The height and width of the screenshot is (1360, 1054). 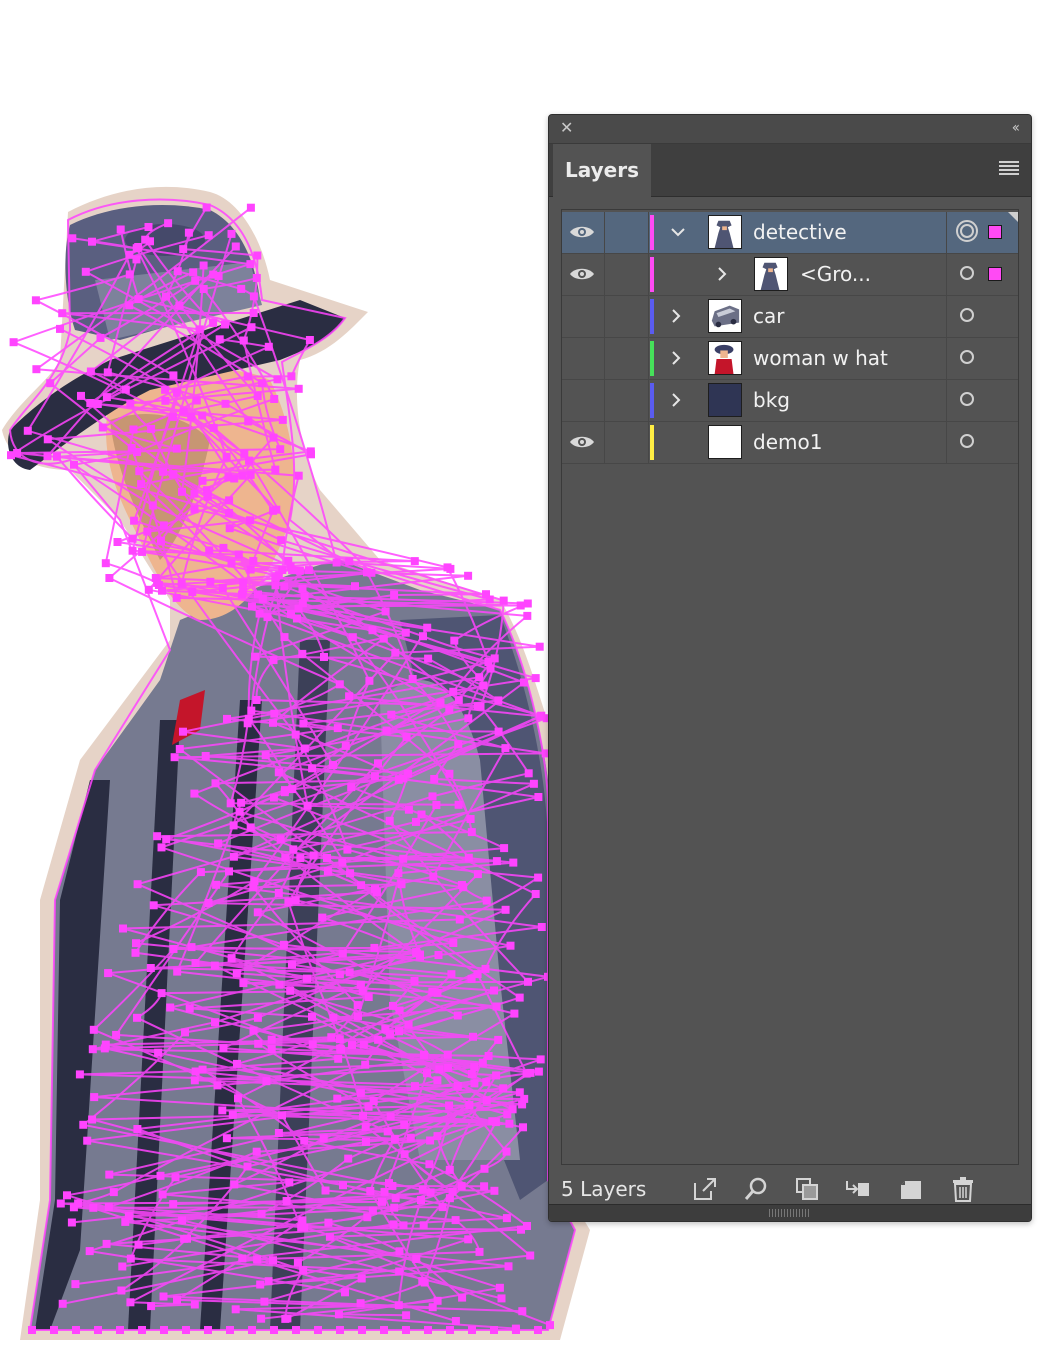 What do you see at coordinates (790, 129) in the screenshot?
I see `panel-titlebar: ✕ ‹‹` at bounding box center [790, 129].